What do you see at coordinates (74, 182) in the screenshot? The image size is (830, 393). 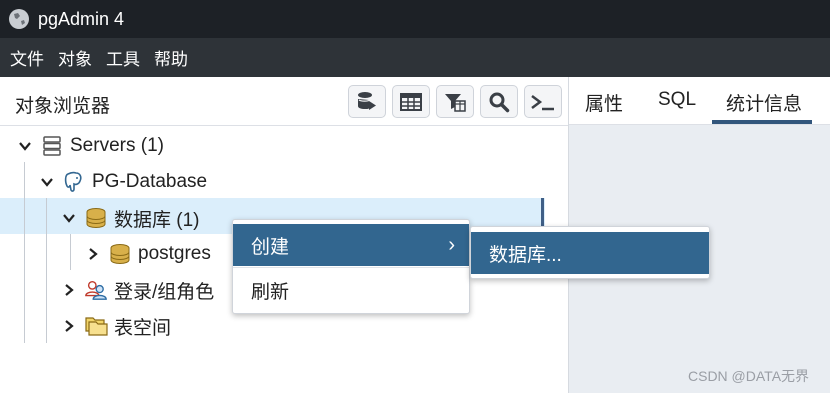 I see `postgresql-elephant-icon` at bounding box center [74, 182].